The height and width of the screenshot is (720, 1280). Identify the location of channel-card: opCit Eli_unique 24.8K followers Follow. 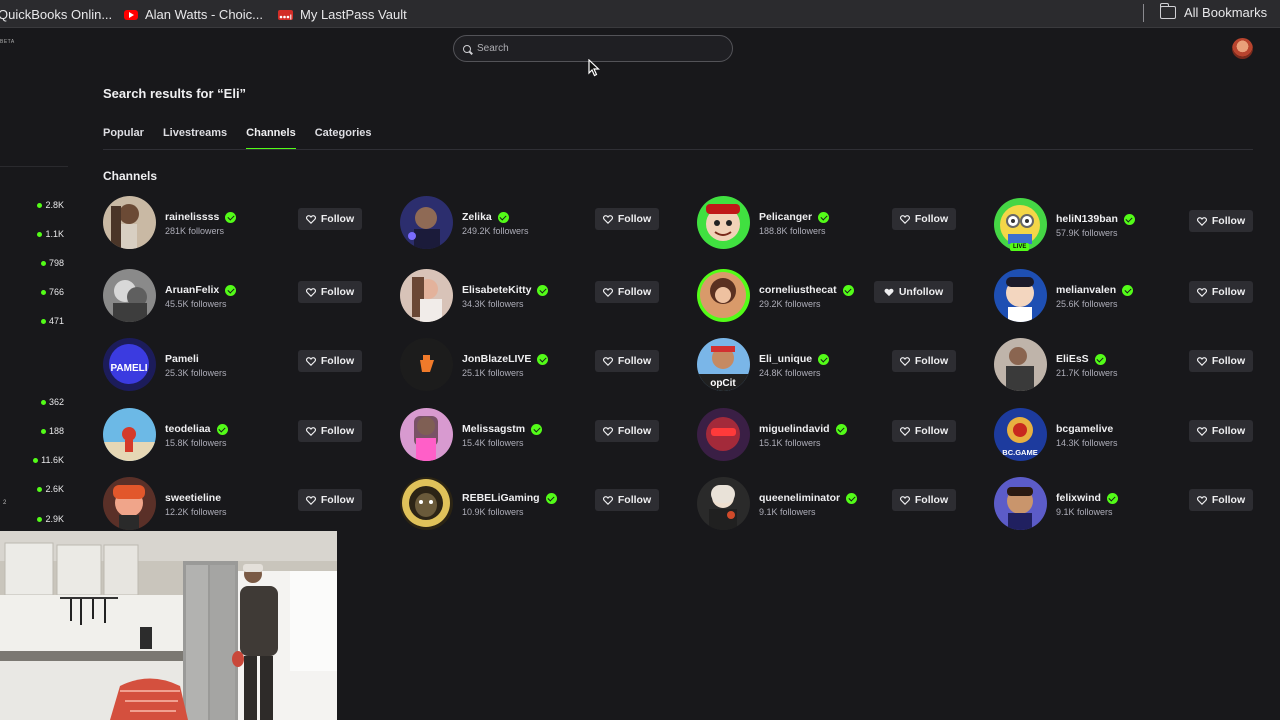
(826, 365).